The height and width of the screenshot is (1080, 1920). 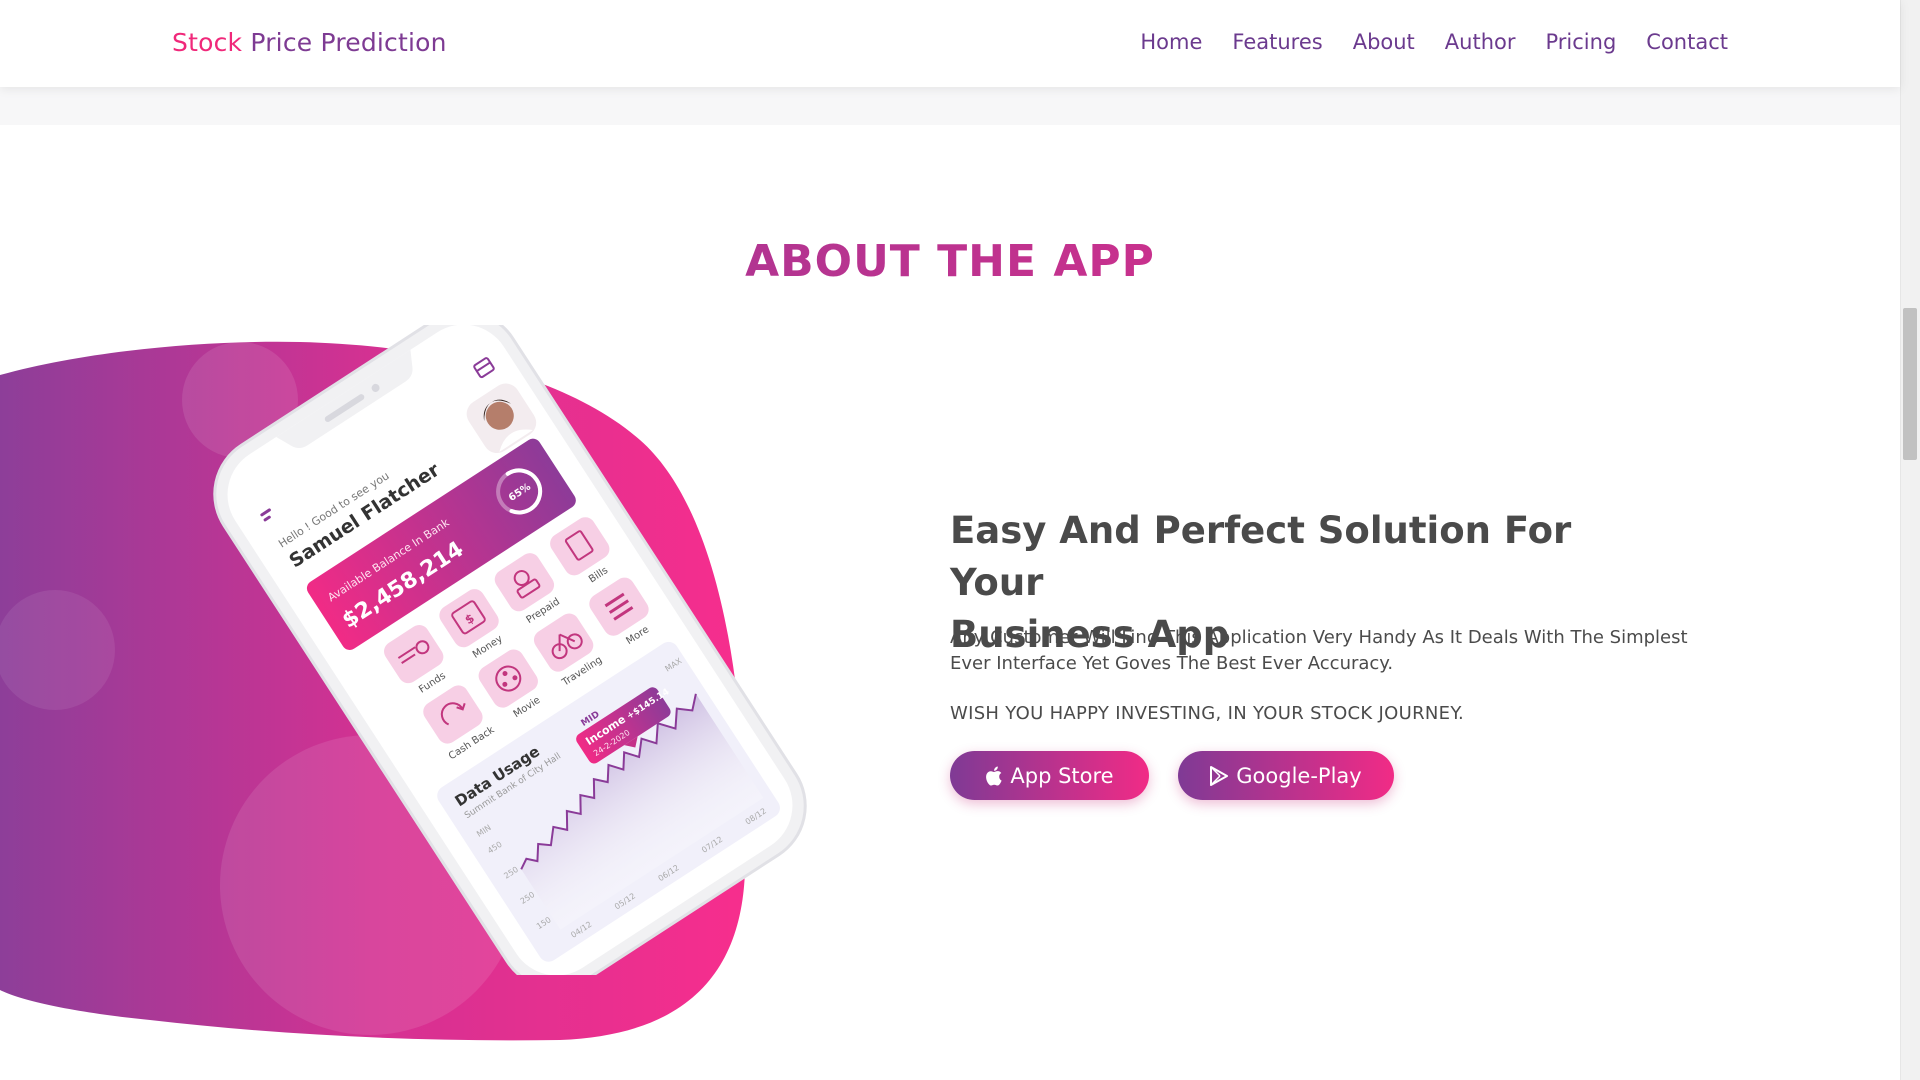 What do you see at coordinates (207, 42) in the screenshot?
I see `brand-first-word: Stock` at bounding box center [207, 42].